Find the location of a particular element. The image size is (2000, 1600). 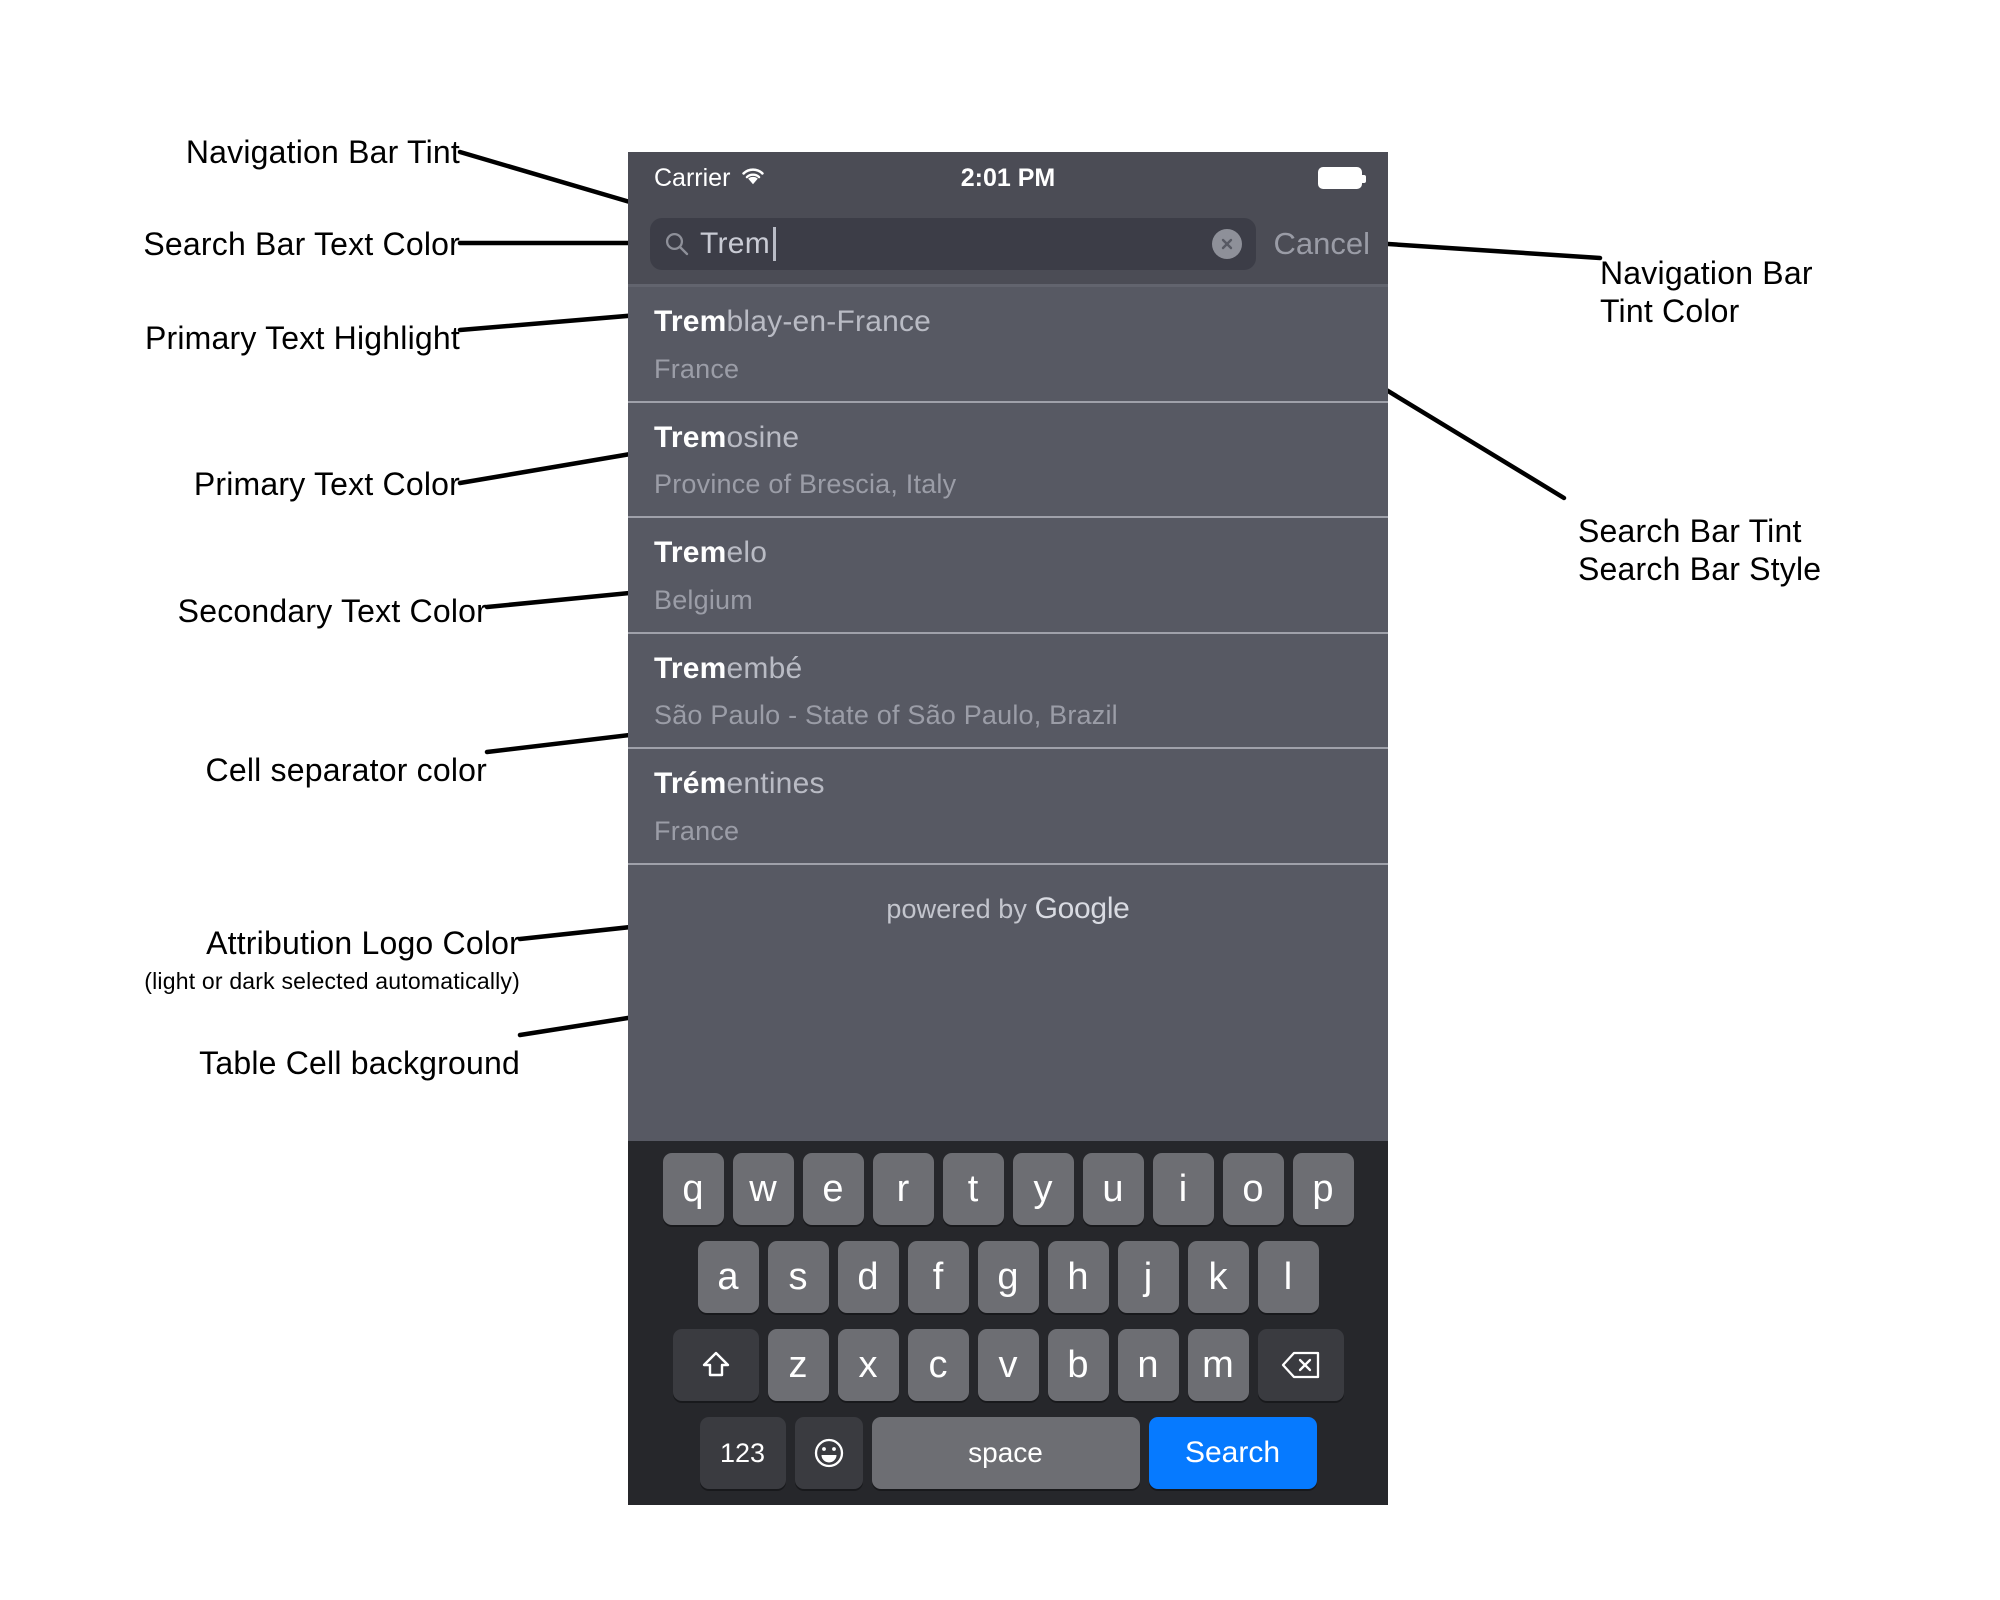

search-input: Trem is located at coordinates (953, 244).